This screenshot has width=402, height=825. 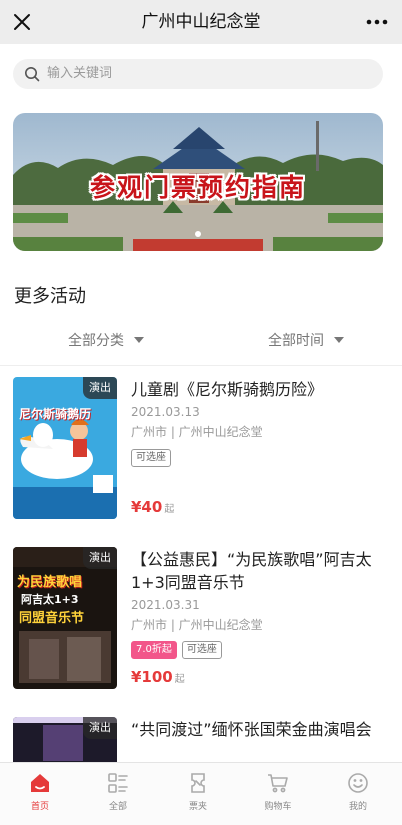 I want to click on filter-bar: 全部分类 全部时间, so click(x=201, y=340).